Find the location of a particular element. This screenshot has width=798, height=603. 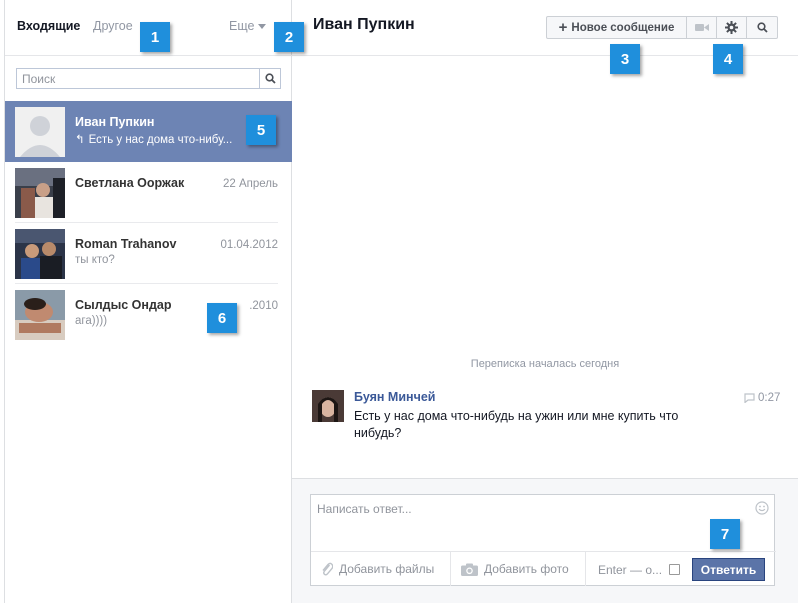

video-call-button is located at coordinates (702, 27).